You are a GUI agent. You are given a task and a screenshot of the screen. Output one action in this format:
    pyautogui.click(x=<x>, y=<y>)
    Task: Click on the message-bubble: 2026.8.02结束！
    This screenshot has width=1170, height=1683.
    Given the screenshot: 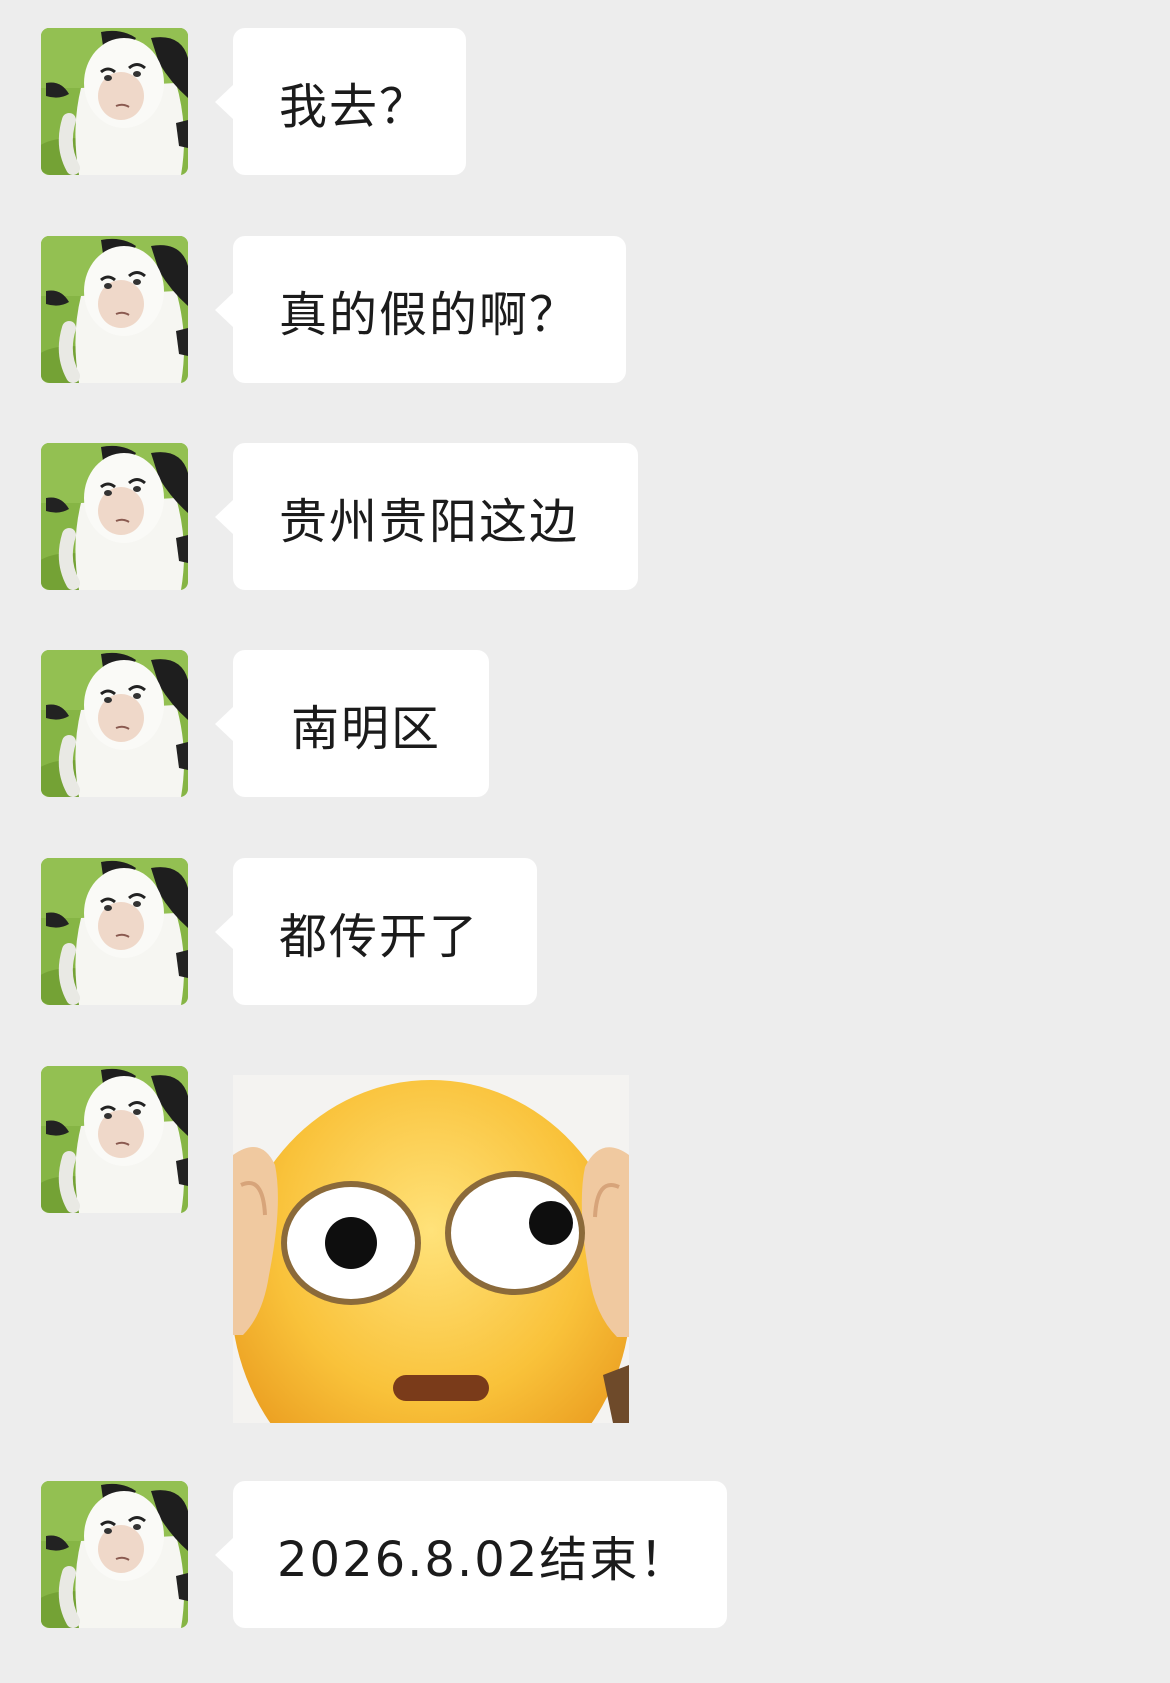 What is the action you would take?
    pyautogui.click(x=471, y=1554)
    